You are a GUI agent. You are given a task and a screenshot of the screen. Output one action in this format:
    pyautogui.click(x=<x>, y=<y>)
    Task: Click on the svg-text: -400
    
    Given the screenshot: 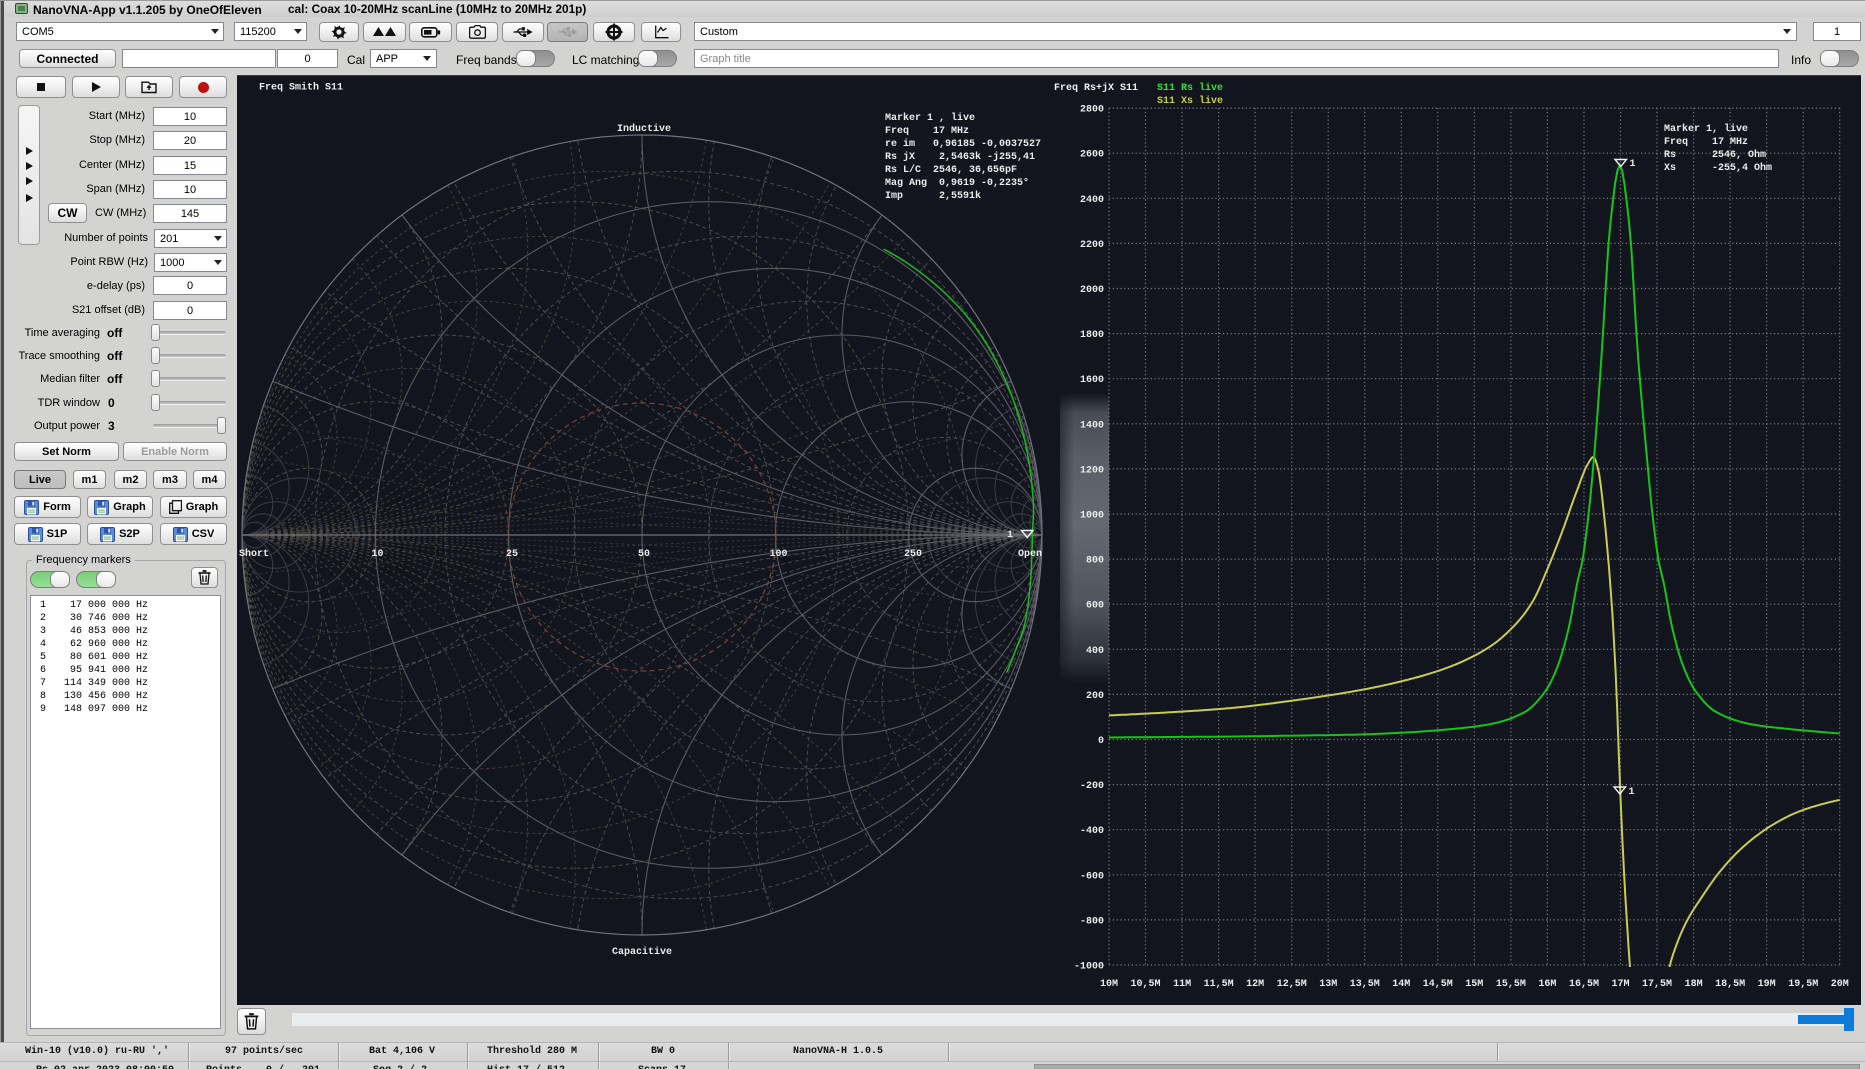 What is the action you would take?
    pyautogui.click(x=1092, y=831)
    